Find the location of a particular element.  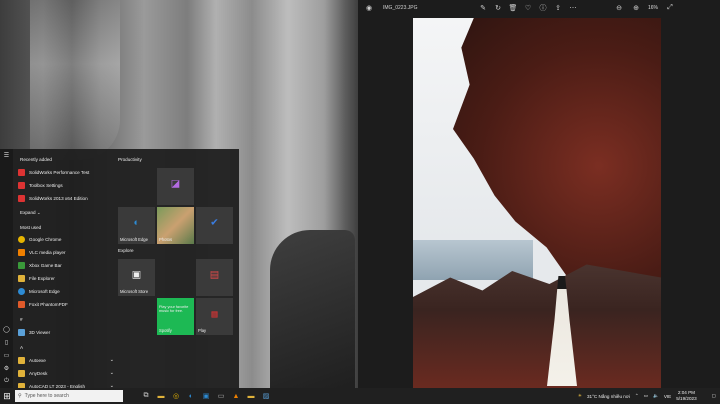

wallpaper-rock is located at coordinates (75, 80).